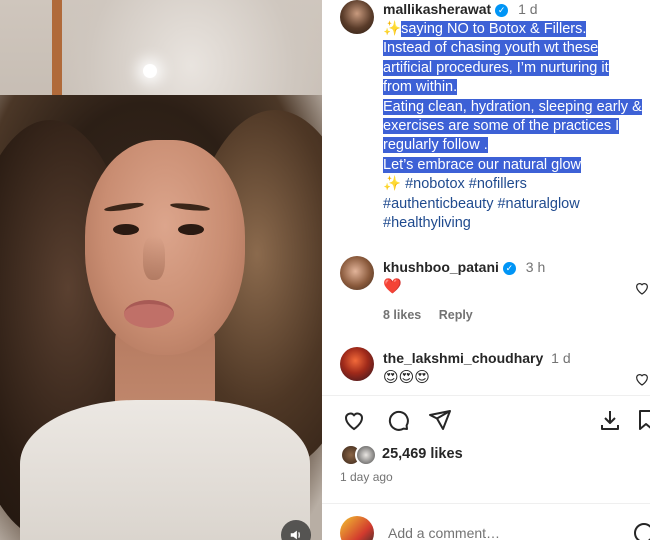  Describe the element at coordinates (406, 377) in the screenshot. I see `comment-text: 😍😍😍` at that location.